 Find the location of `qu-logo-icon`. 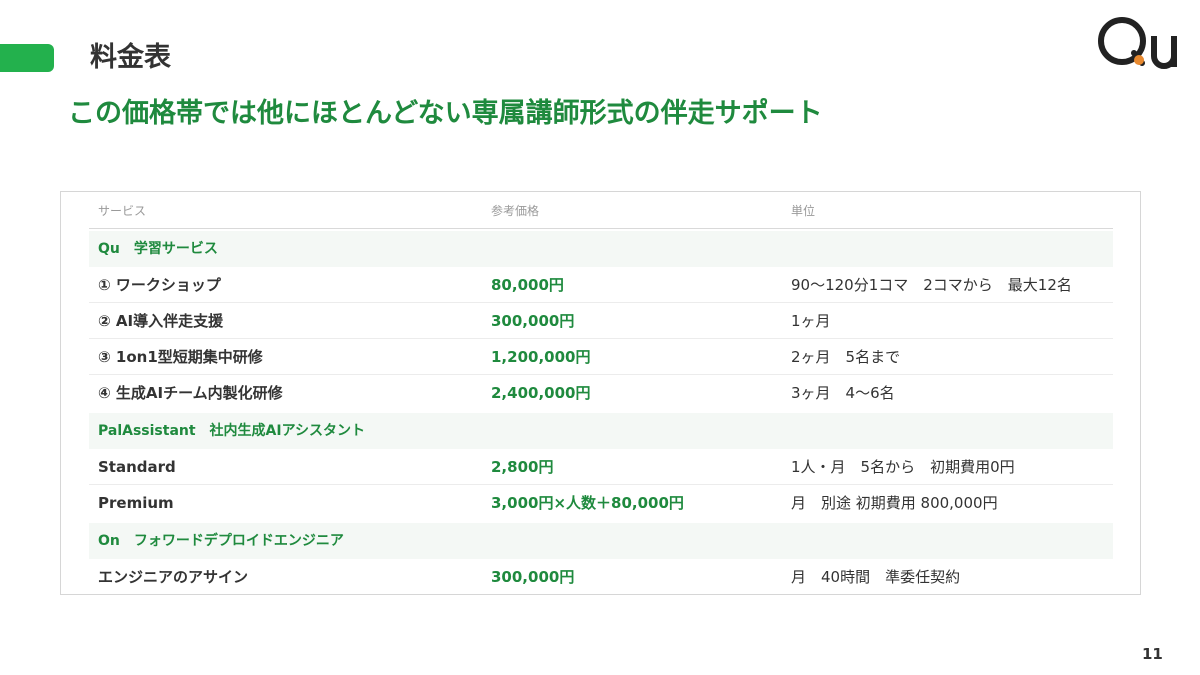

qu-logo-icon is located at coordinates (1137, 43).